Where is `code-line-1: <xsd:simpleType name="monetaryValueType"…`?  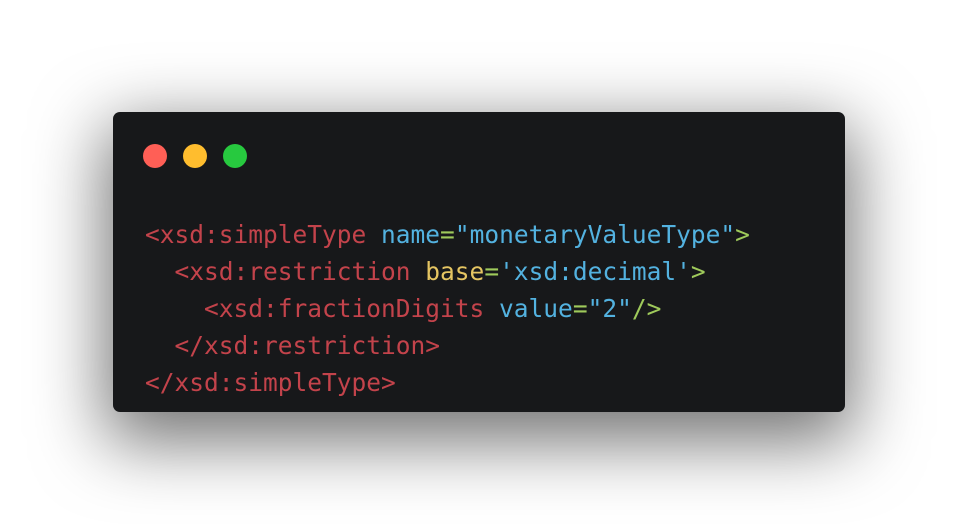
code-line-1: <xsd:simpleType name="monetaryValueType"… is located at coordinates (447, 234).